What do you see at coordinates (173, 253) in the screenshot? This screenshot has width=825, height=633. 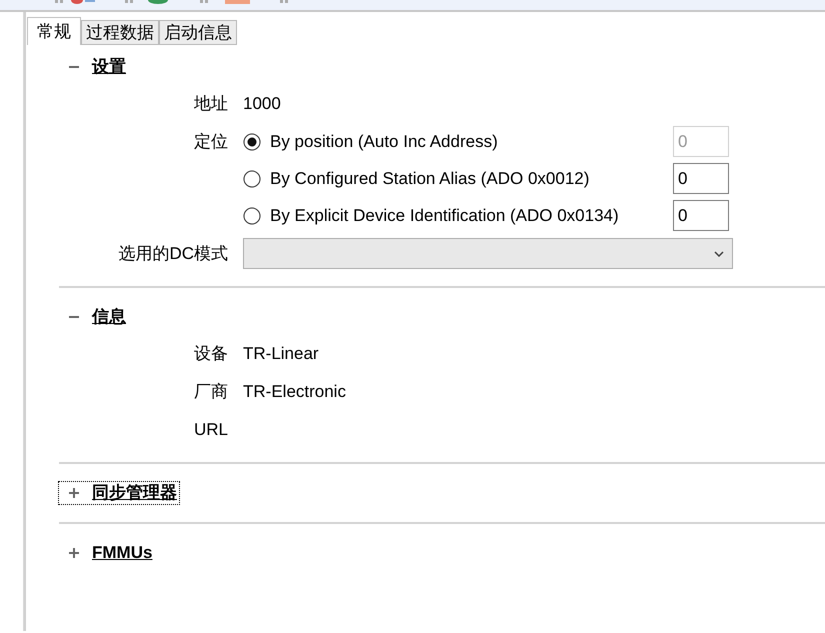 I see `field-label: 选用的DC模式` at bounding box center [173, 253].